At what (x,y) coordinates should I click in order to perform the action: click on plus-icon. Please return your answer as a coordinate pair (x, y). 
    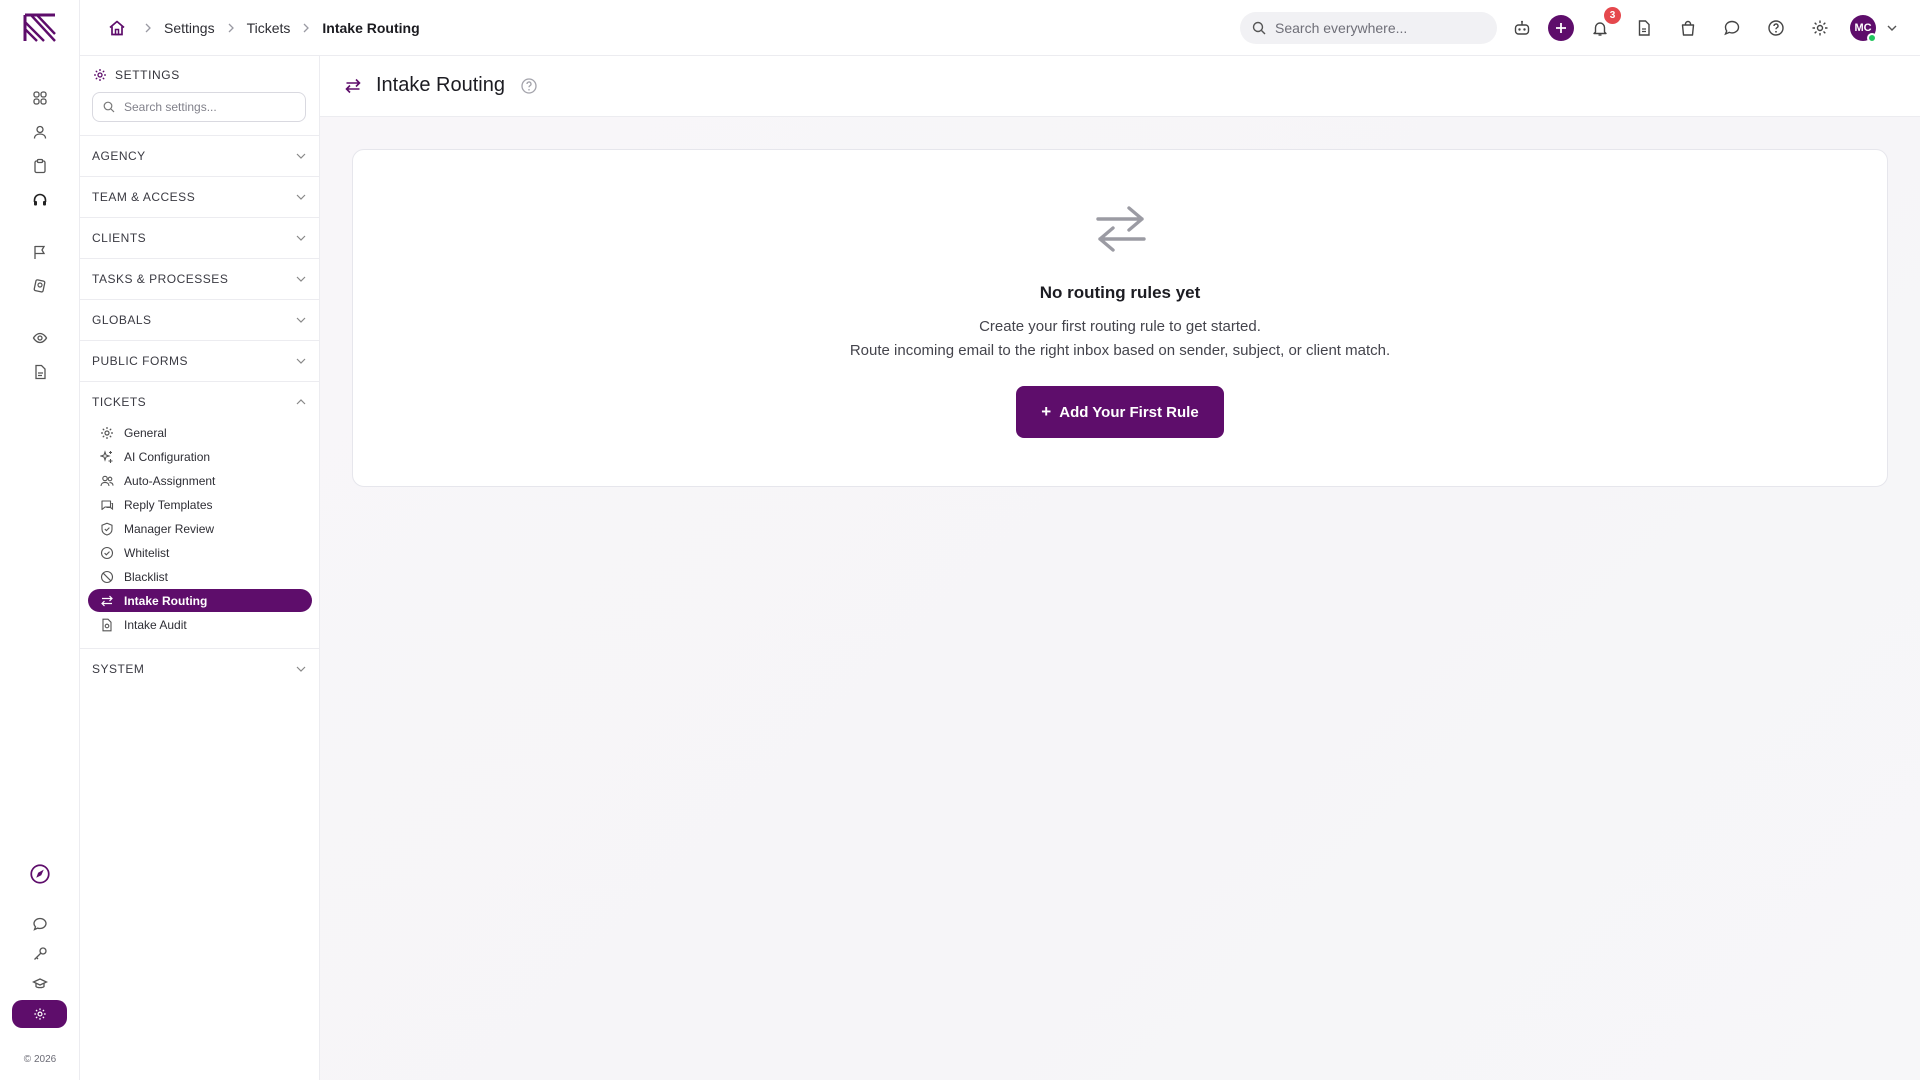
    Looking at the image, I should click on (1561, 28).